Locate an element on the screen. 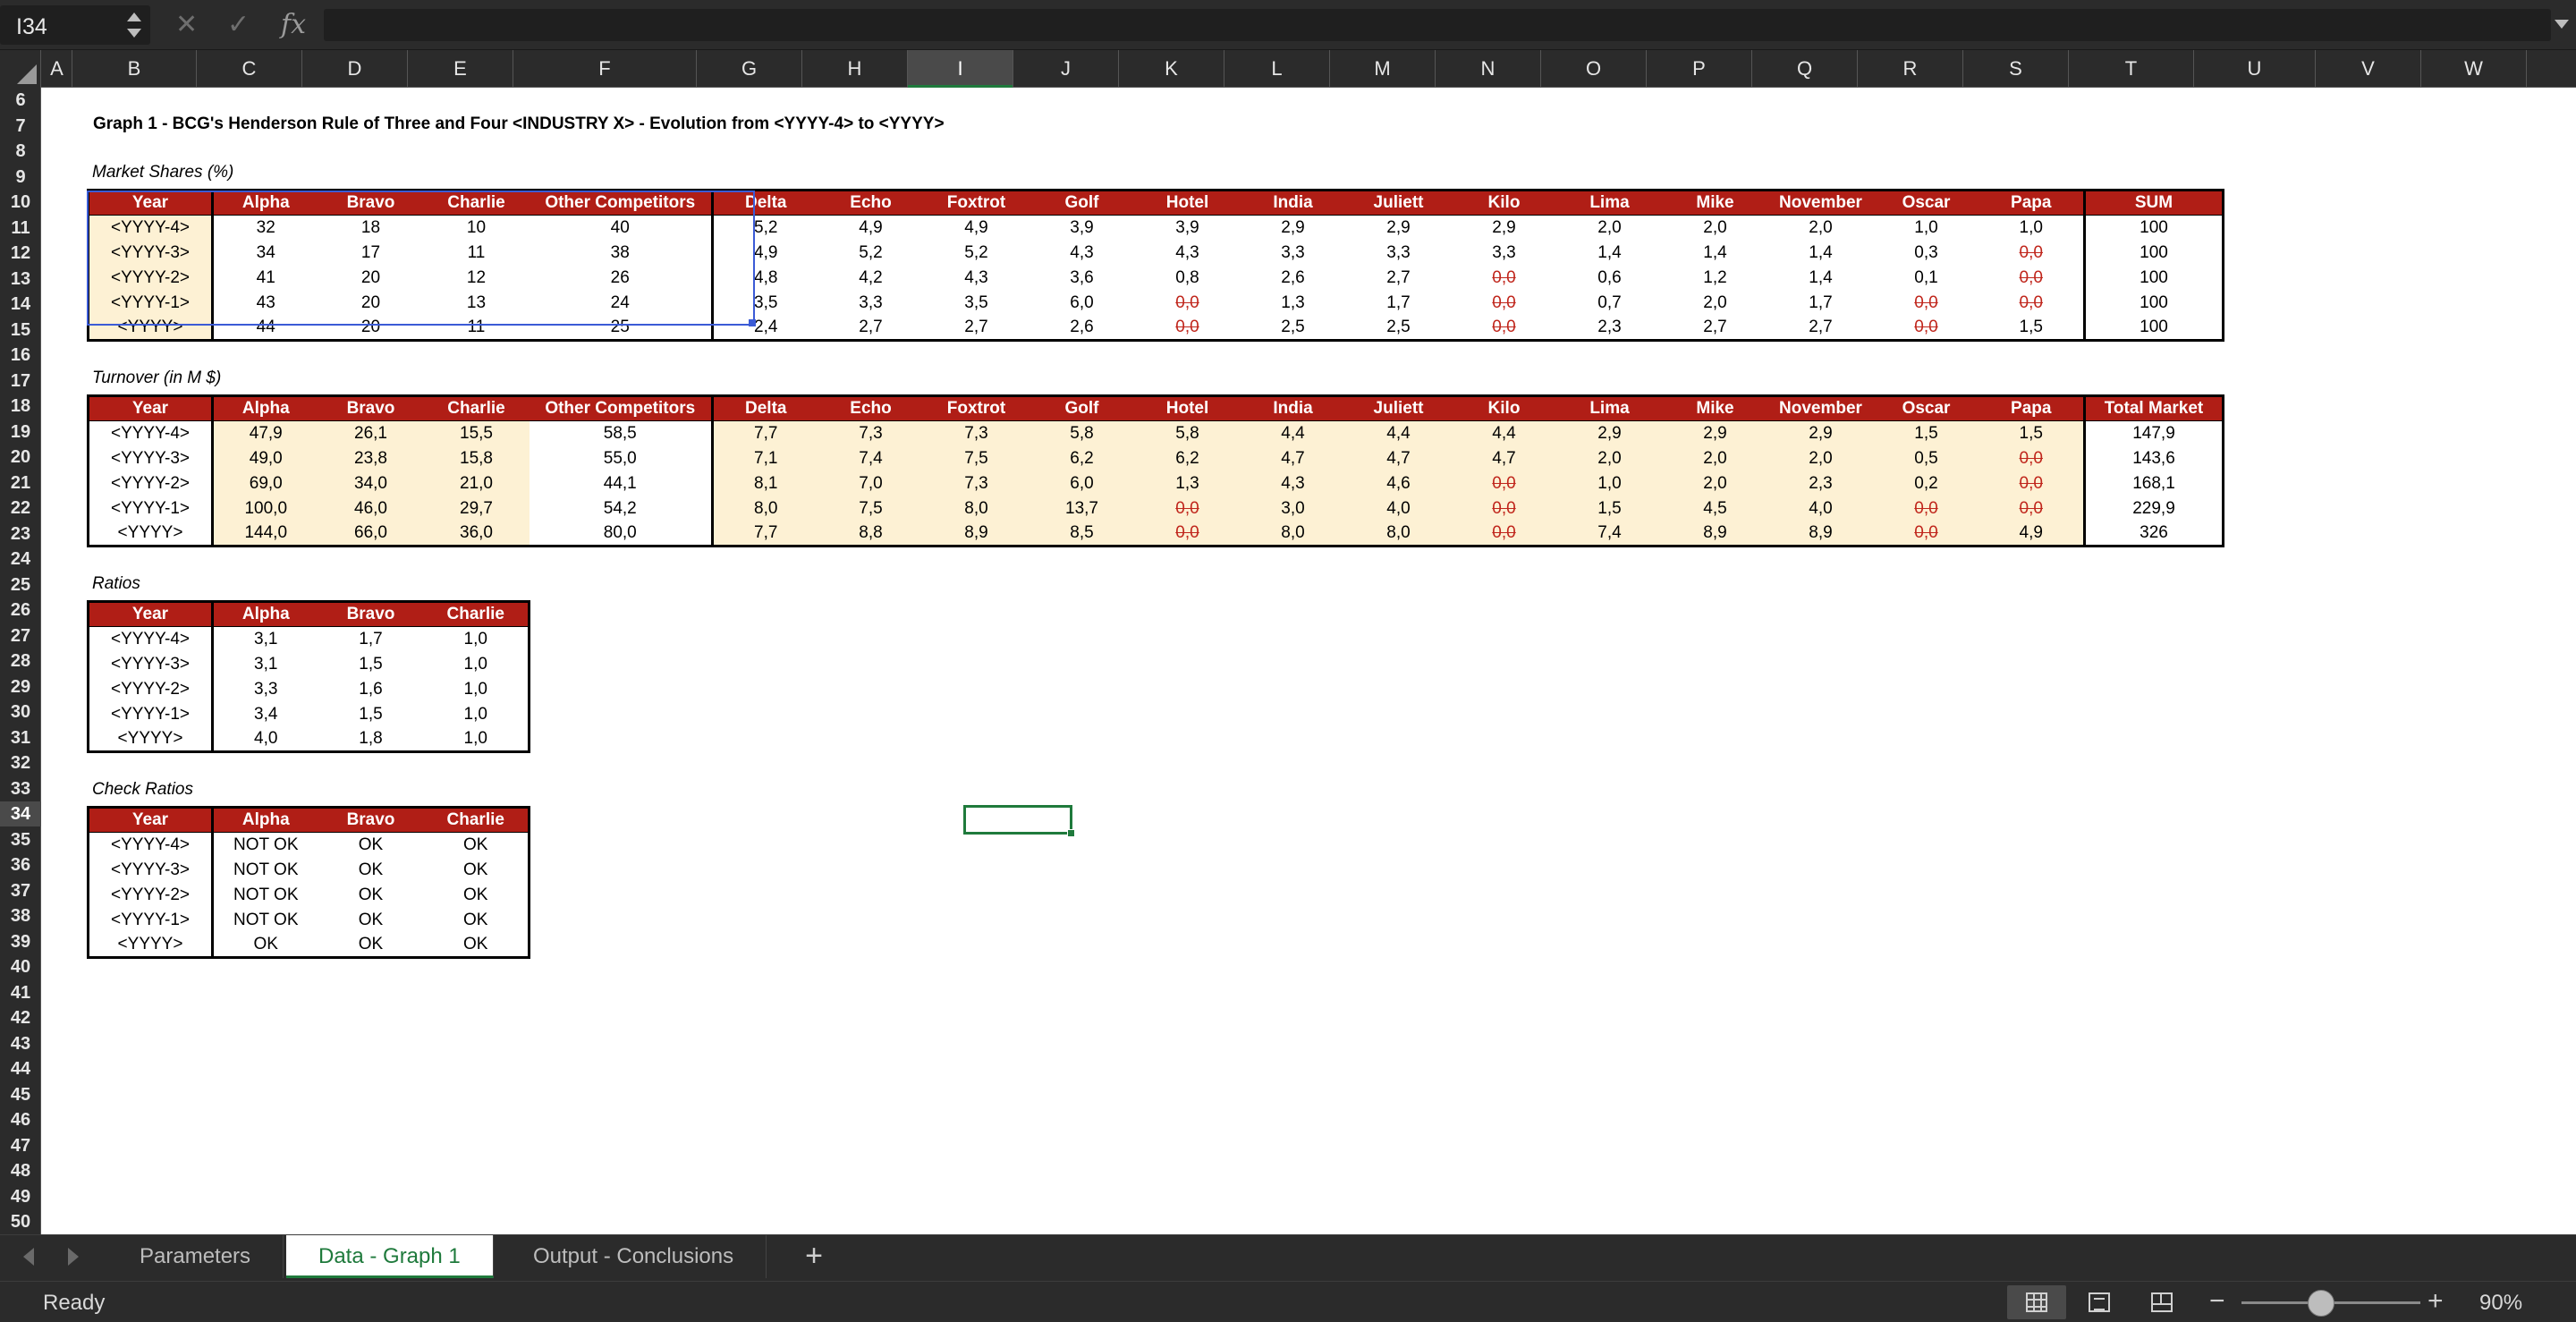 The image size is (2576, 1322). column-header-d: D is located at coordinates (355, 69).